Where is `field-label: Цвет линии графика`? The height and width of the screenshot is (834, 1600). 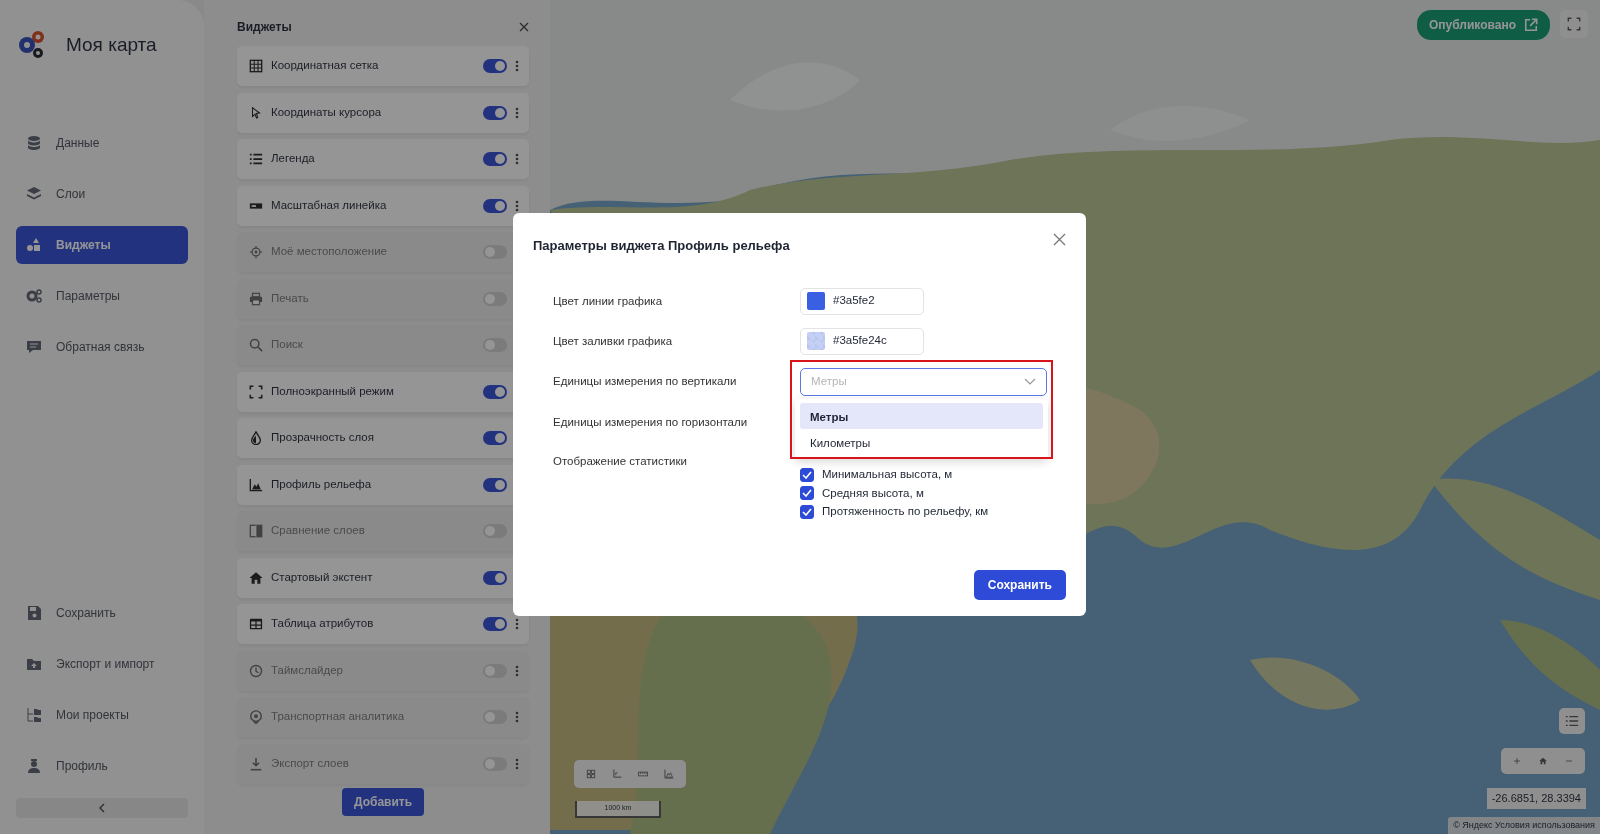 field-label: Цвет линии графика is located at coordinates (608, 301).